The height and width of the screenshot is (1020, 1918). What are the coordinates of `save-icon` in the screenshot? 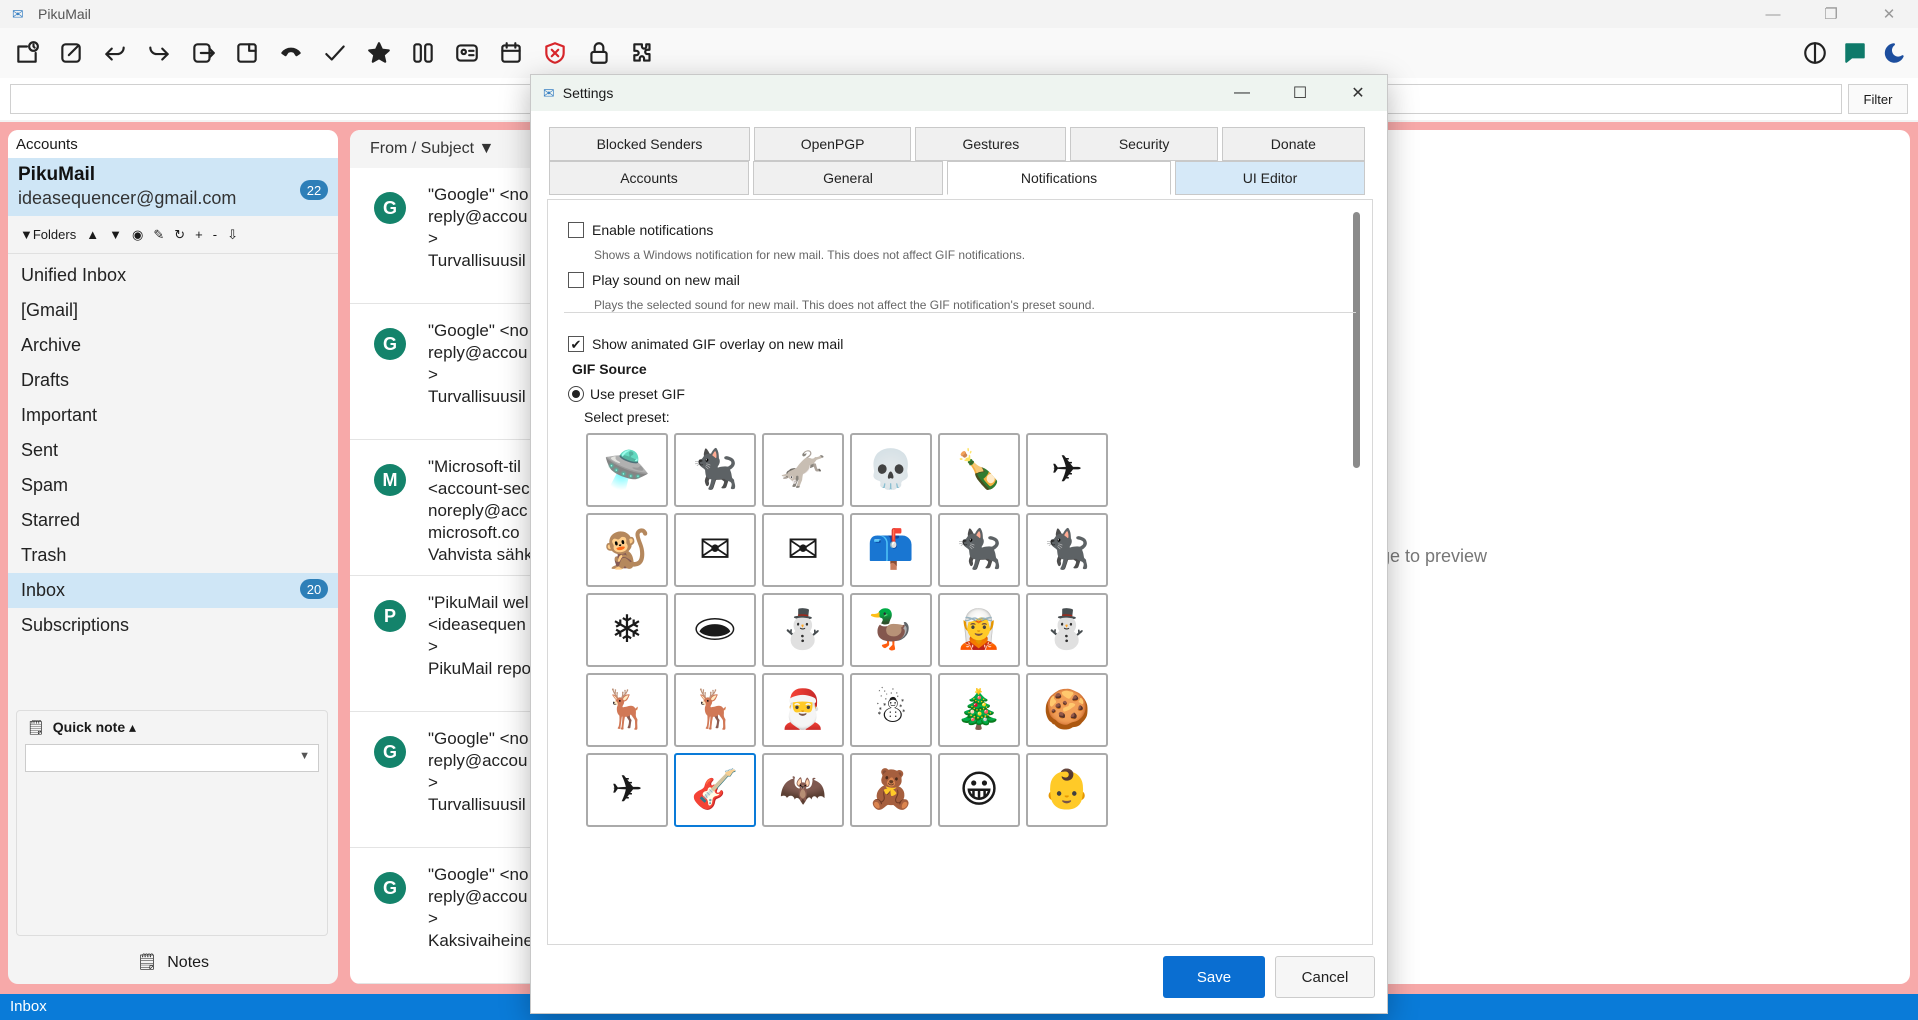 It's located at (247, 53).